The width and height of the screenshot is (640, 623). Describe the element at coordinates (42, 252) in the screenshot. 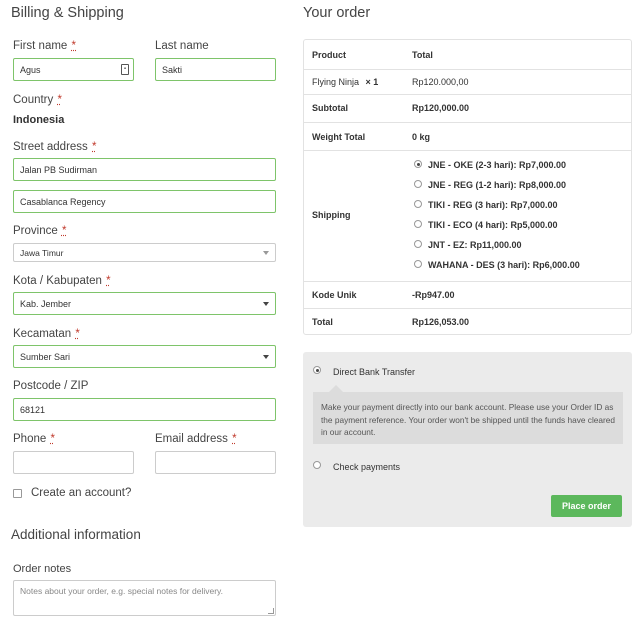

I see `province-value: Jawa Timur` at that location.